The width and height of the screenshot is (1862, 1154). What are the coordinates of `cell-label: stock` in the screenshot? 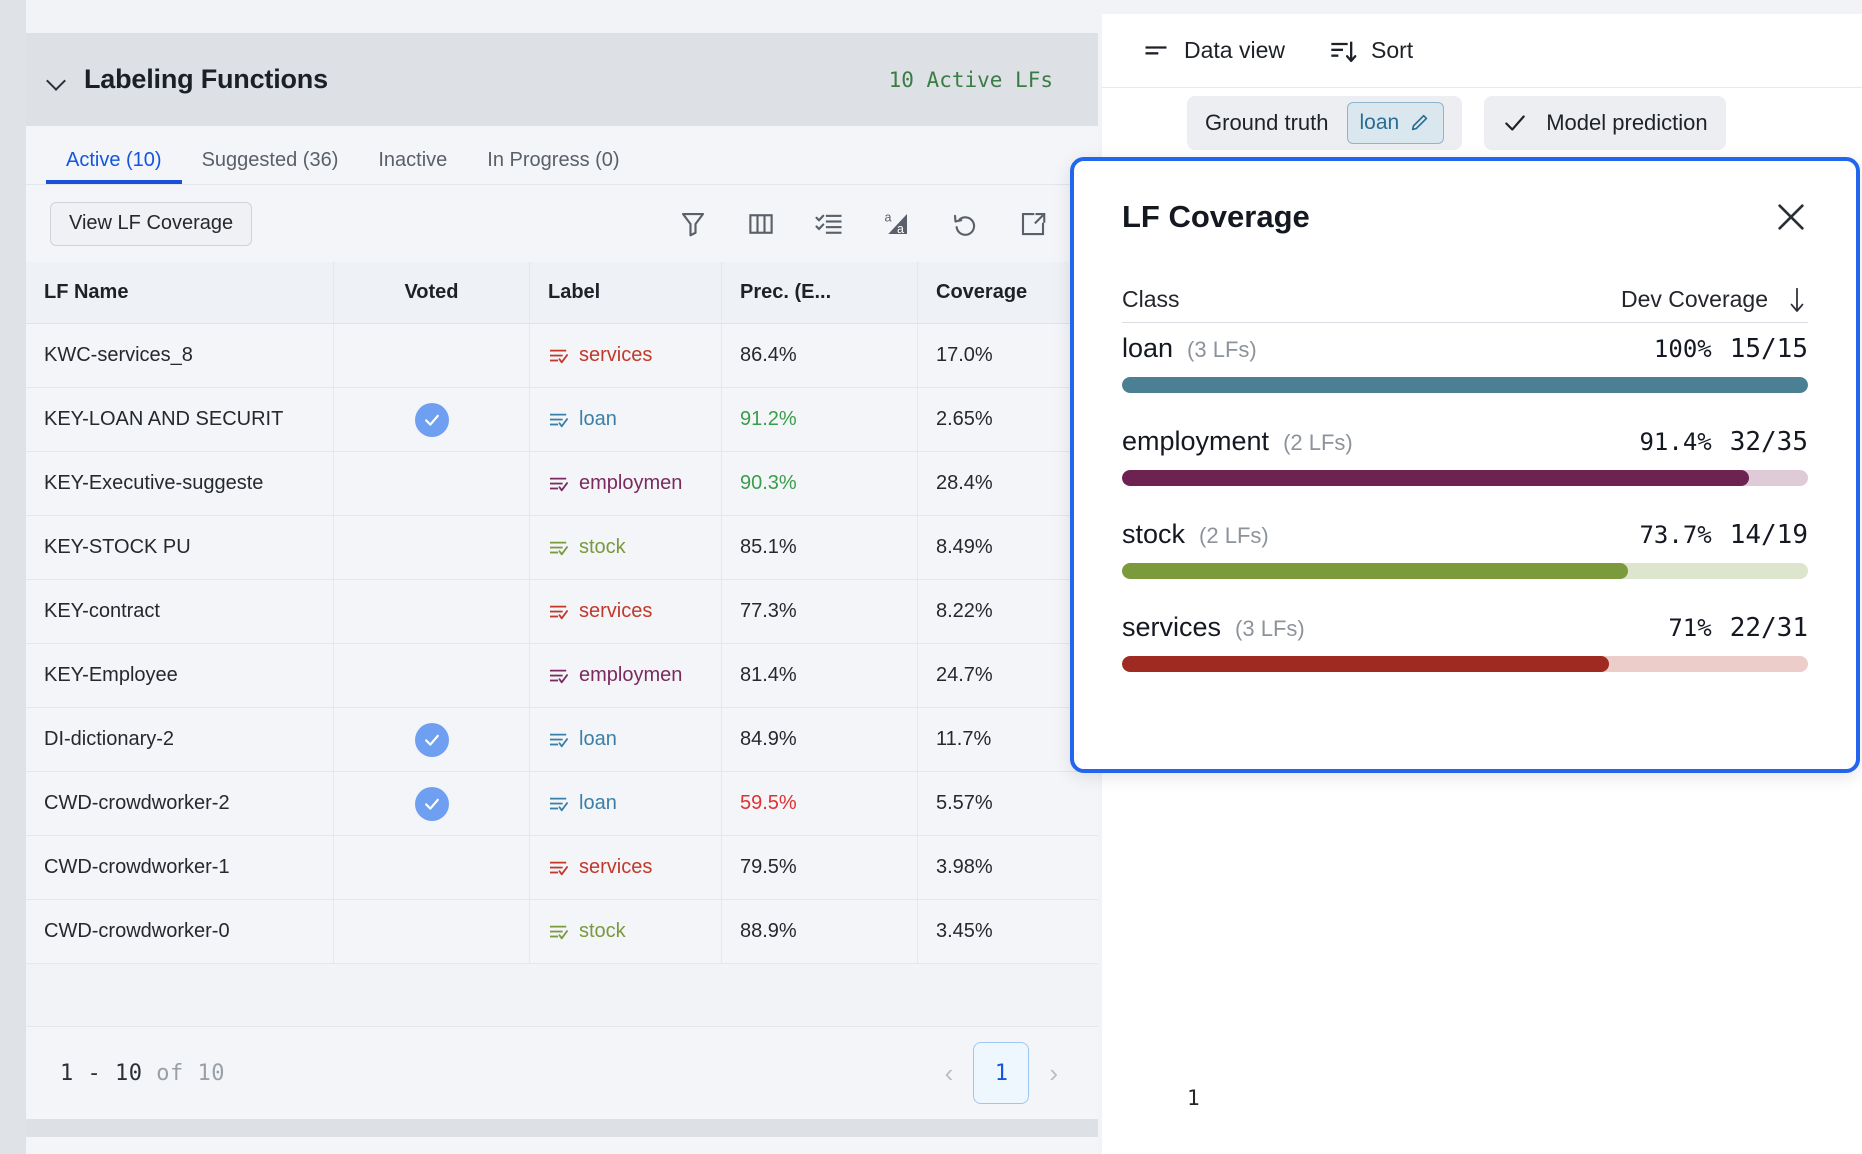 It's located at (626, 547).